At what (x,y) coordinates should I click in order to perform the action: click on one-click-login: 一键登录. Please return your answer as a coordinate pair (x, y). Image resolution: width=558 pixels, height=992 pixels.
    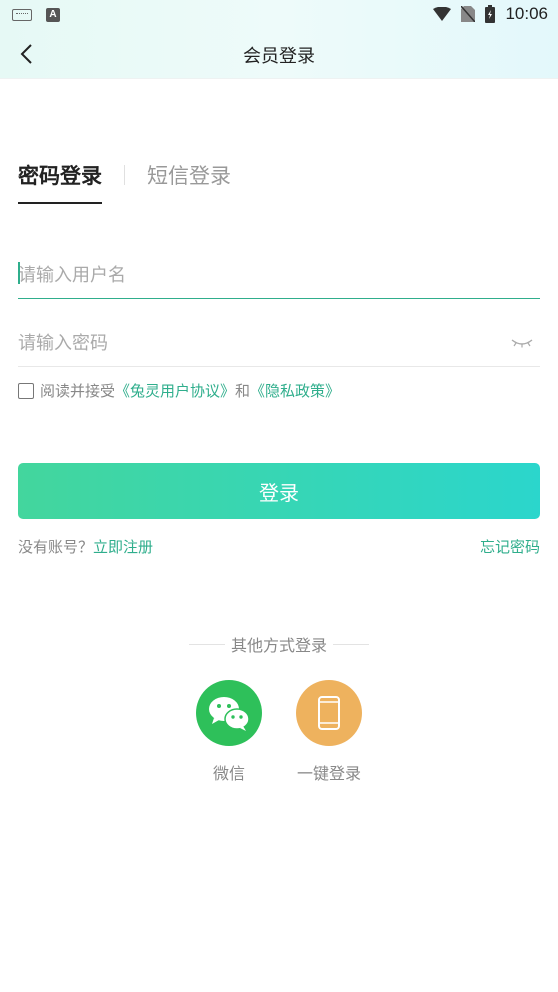
    Looking at the image, I should click on (329, 732).